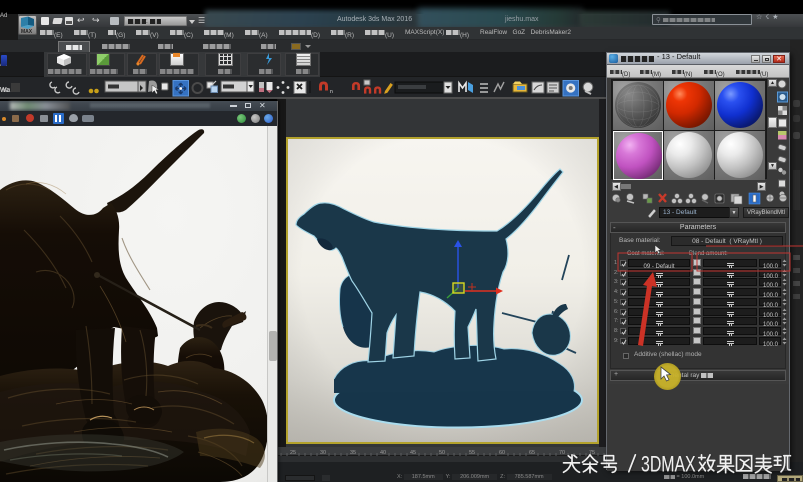 This screenshot has width=803, height=482. What do you see at coordinates (413, 453) in the screenshot?
I see `svg-text: 45` at bounding box center [413, 453].